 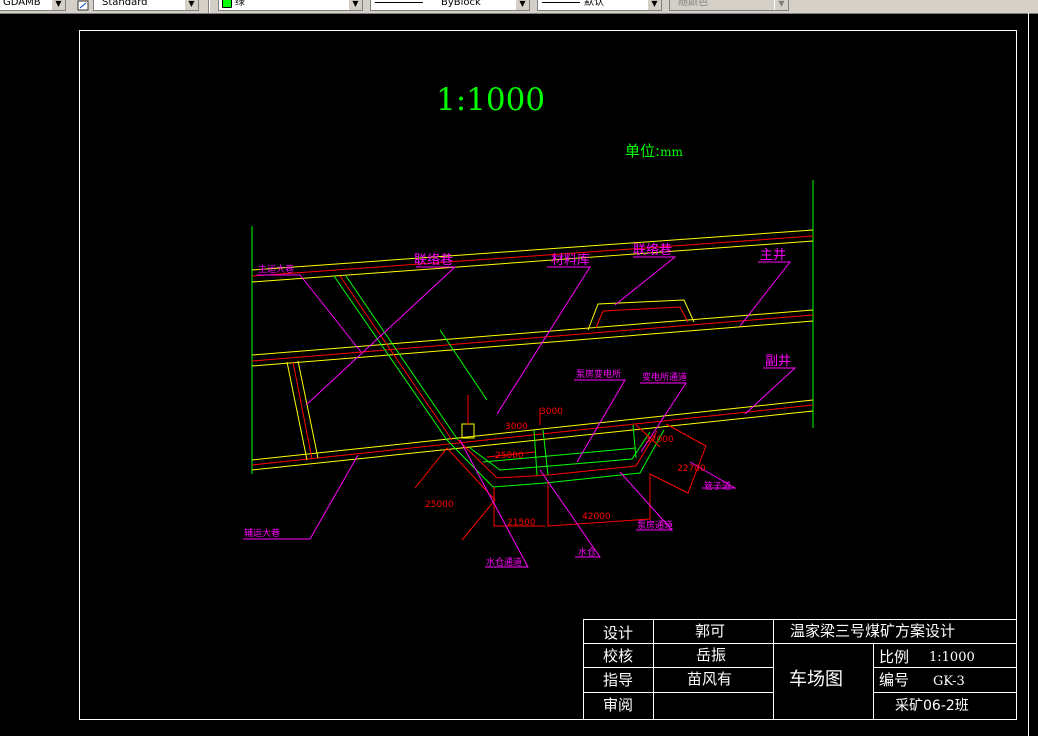 What do you see at coordinates (618, 680) in the screenshot?
I see `guide-label: 指导` at bounding box center [618, 680].